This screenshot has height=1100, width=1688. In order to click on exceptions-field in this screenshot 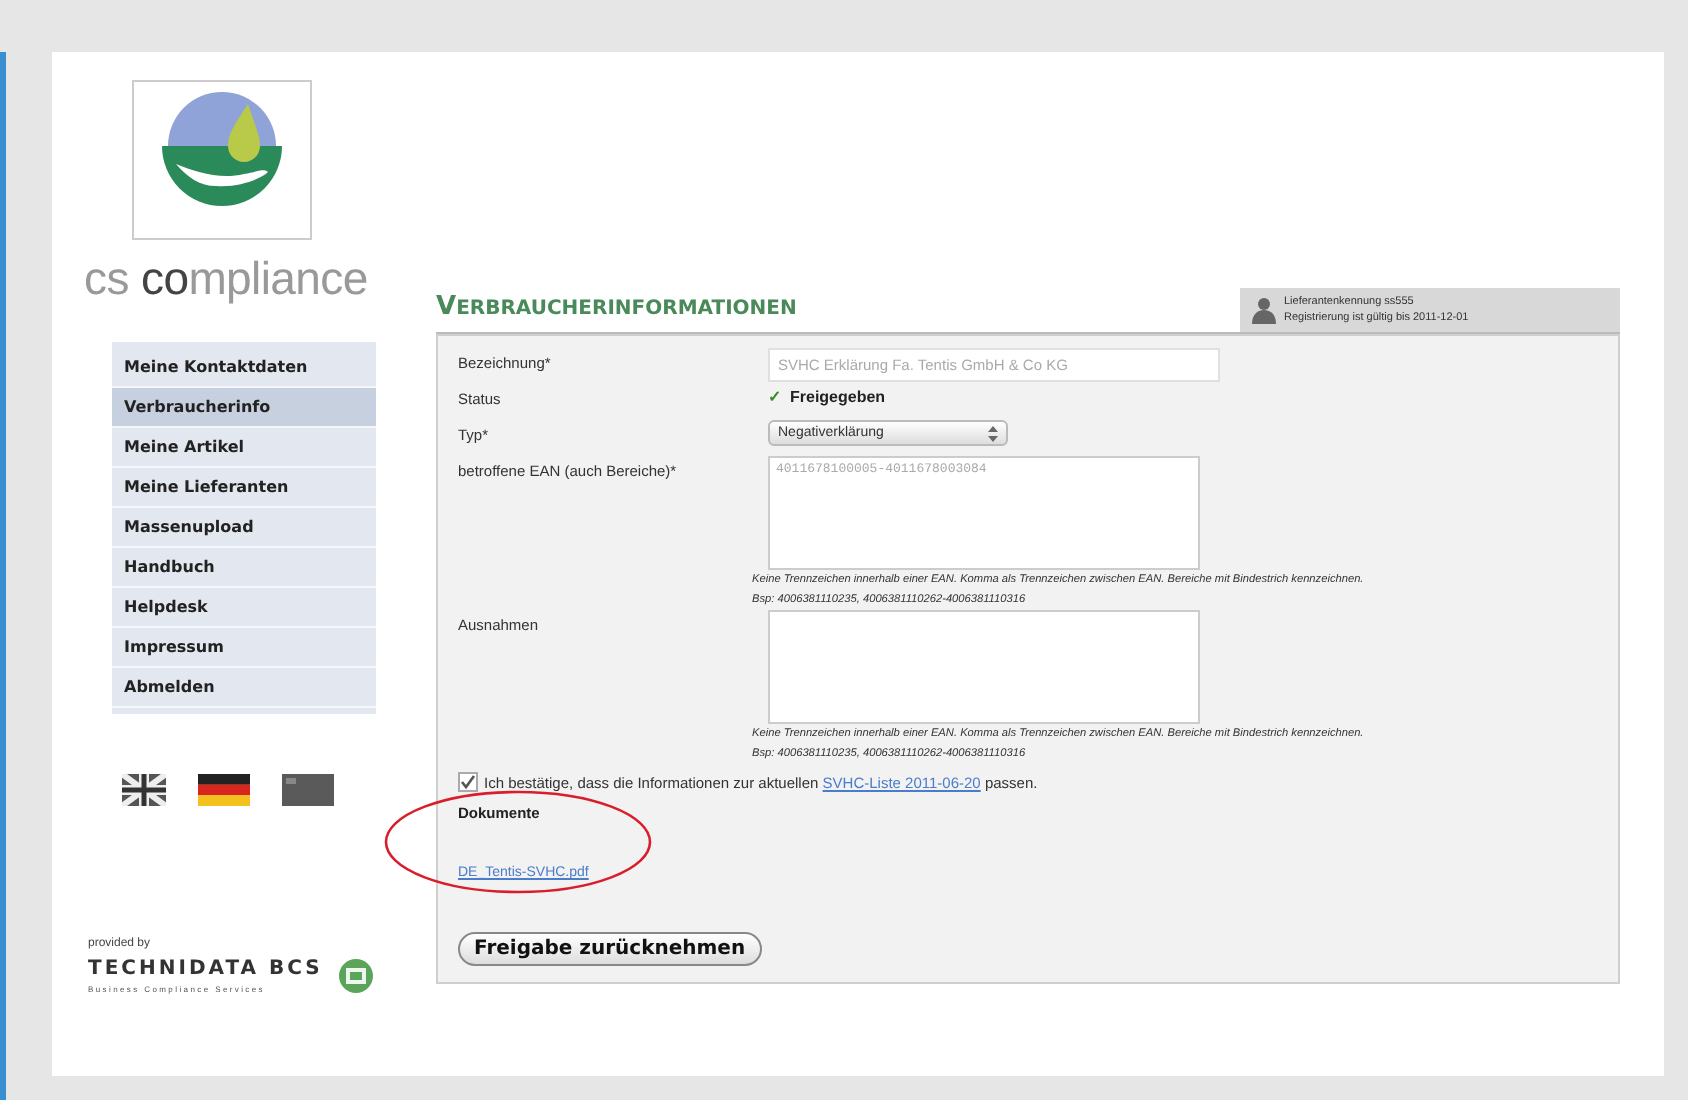, I will do `click(984, 667)`.